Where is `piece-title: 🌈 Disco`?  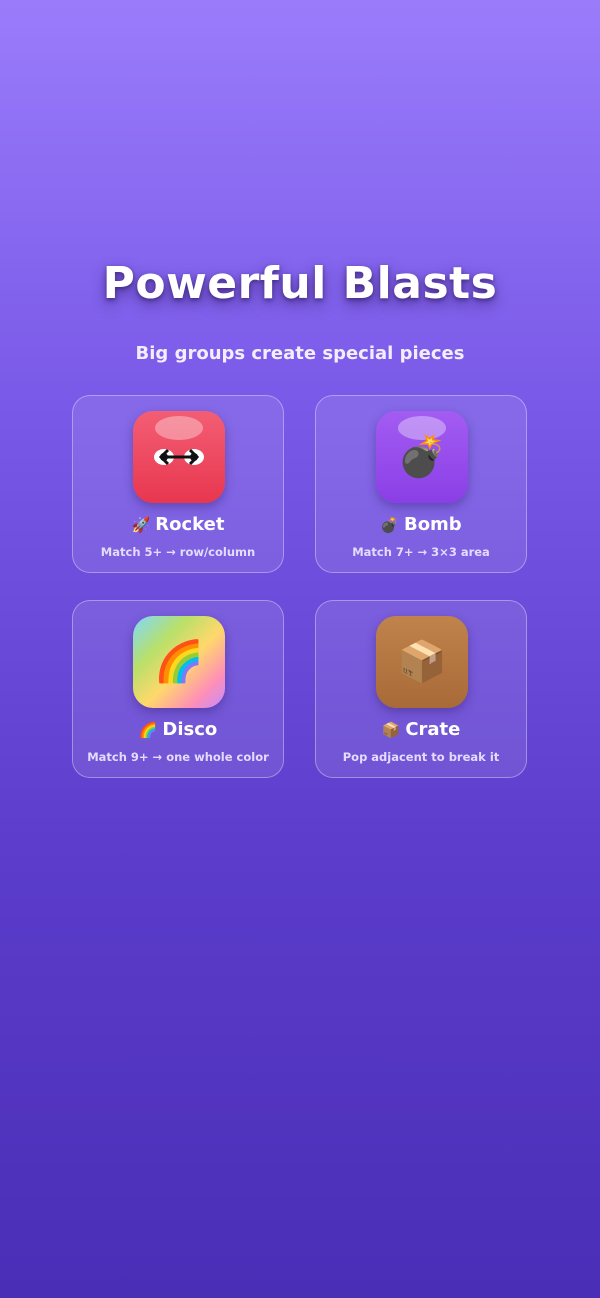 piece-title: 🌈 Disco is located at coordinates (178, 729).